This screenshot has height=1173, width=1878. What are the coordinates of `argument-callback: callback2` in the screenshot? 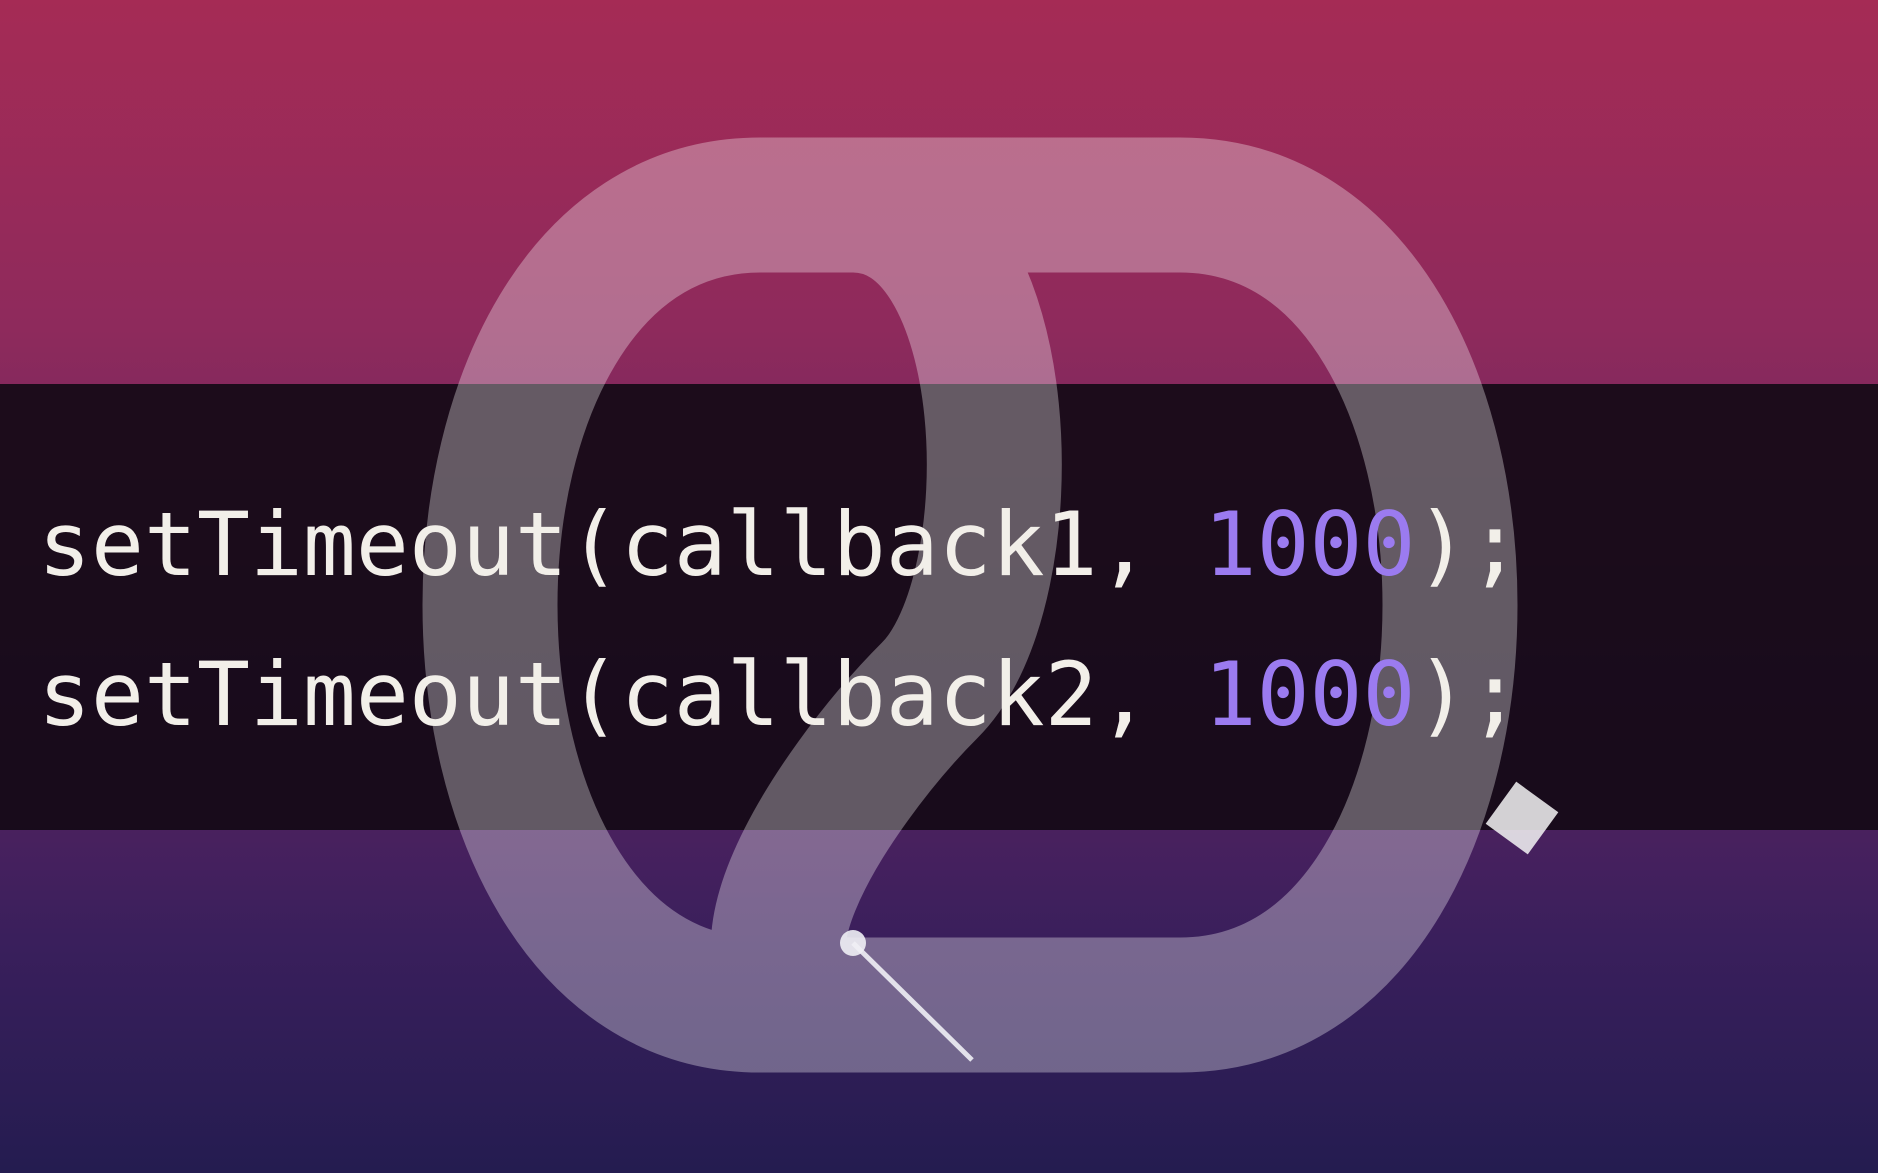 It's located at (859, 694).